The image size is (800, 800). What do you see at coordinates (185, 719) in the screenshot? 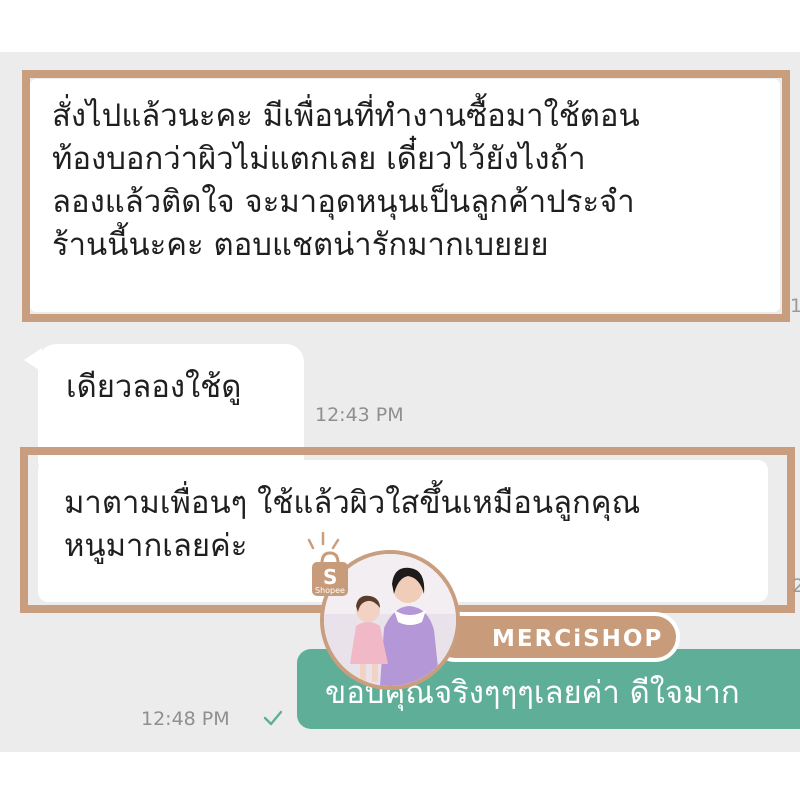
I see `message-time: 12:48 PM` at bounding box center [185, 719].